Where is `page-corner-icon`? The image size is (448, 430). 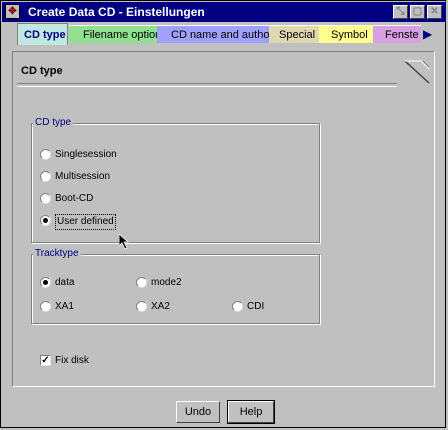 page-corner-icon is located at coordinates (417, 72).